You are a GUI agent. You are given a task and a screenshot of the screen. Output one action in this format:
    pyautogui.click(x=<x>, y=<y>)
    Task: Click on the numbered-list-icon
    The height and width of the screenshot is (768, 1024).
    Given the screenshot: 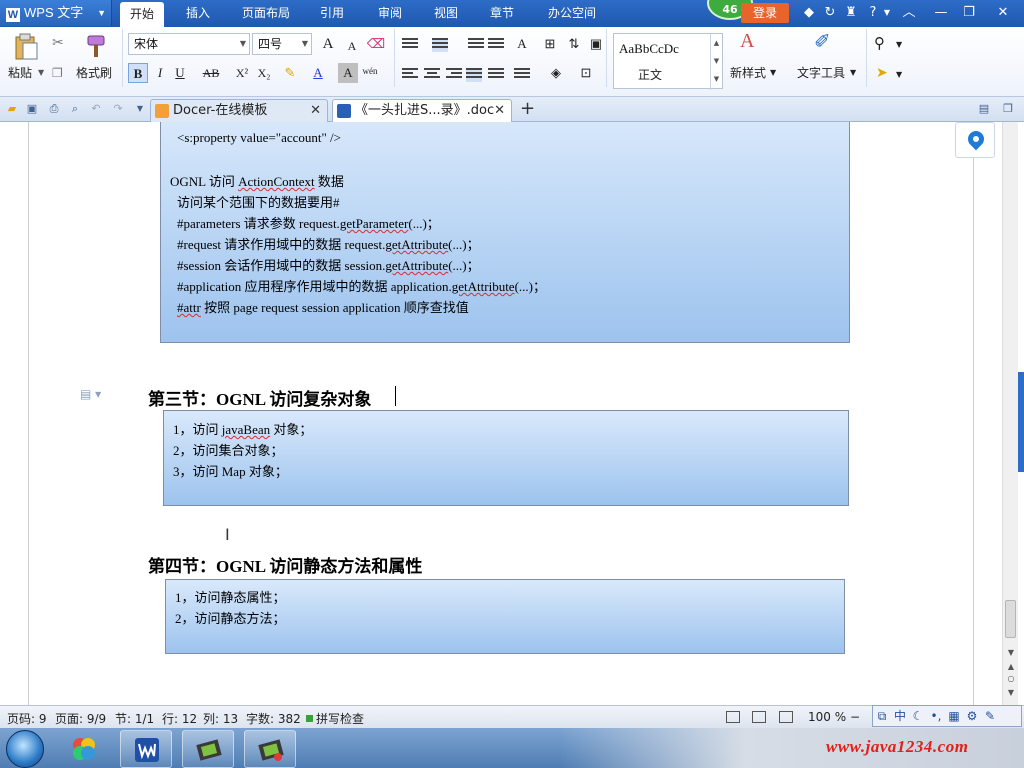 What is the action you would take?
    pyautogui.click(x=440, y=45)
    